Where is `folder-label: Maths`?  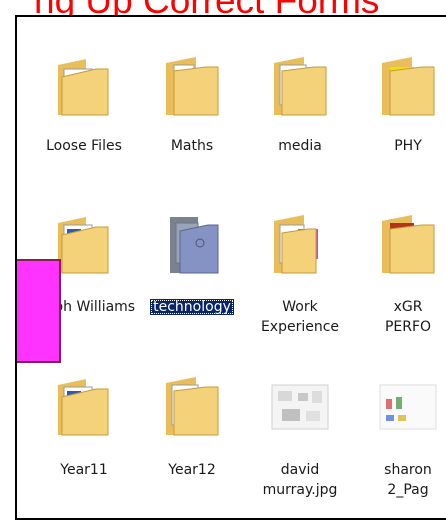
folder-label: Maths is located at coordinates (192, 146).